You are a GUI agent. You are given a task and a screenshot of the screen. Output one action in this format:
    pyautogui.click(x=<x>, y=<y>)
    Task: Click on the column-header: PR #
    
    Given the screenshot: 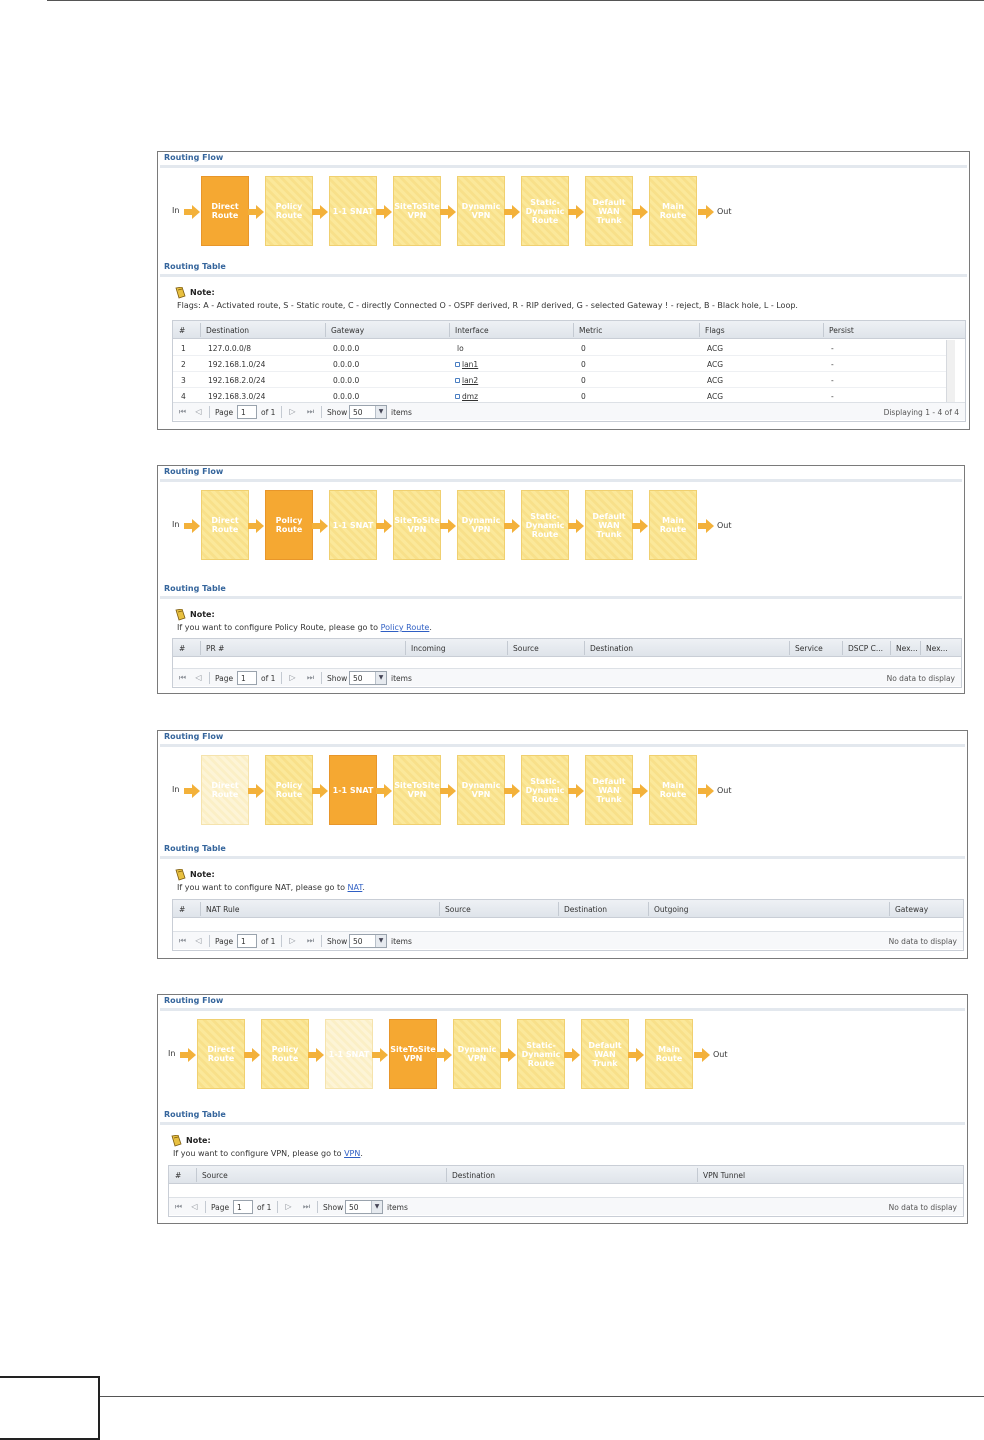 What is the action you would take?
    pyautogui.click(x=215, y=648)
    